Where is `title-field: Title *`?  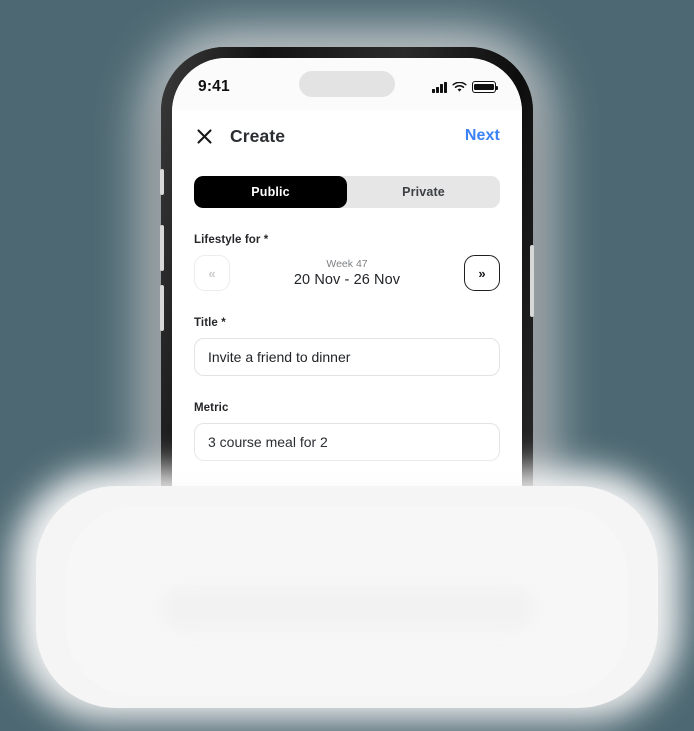
title-field: Title * is located at coordinates (347, 346).